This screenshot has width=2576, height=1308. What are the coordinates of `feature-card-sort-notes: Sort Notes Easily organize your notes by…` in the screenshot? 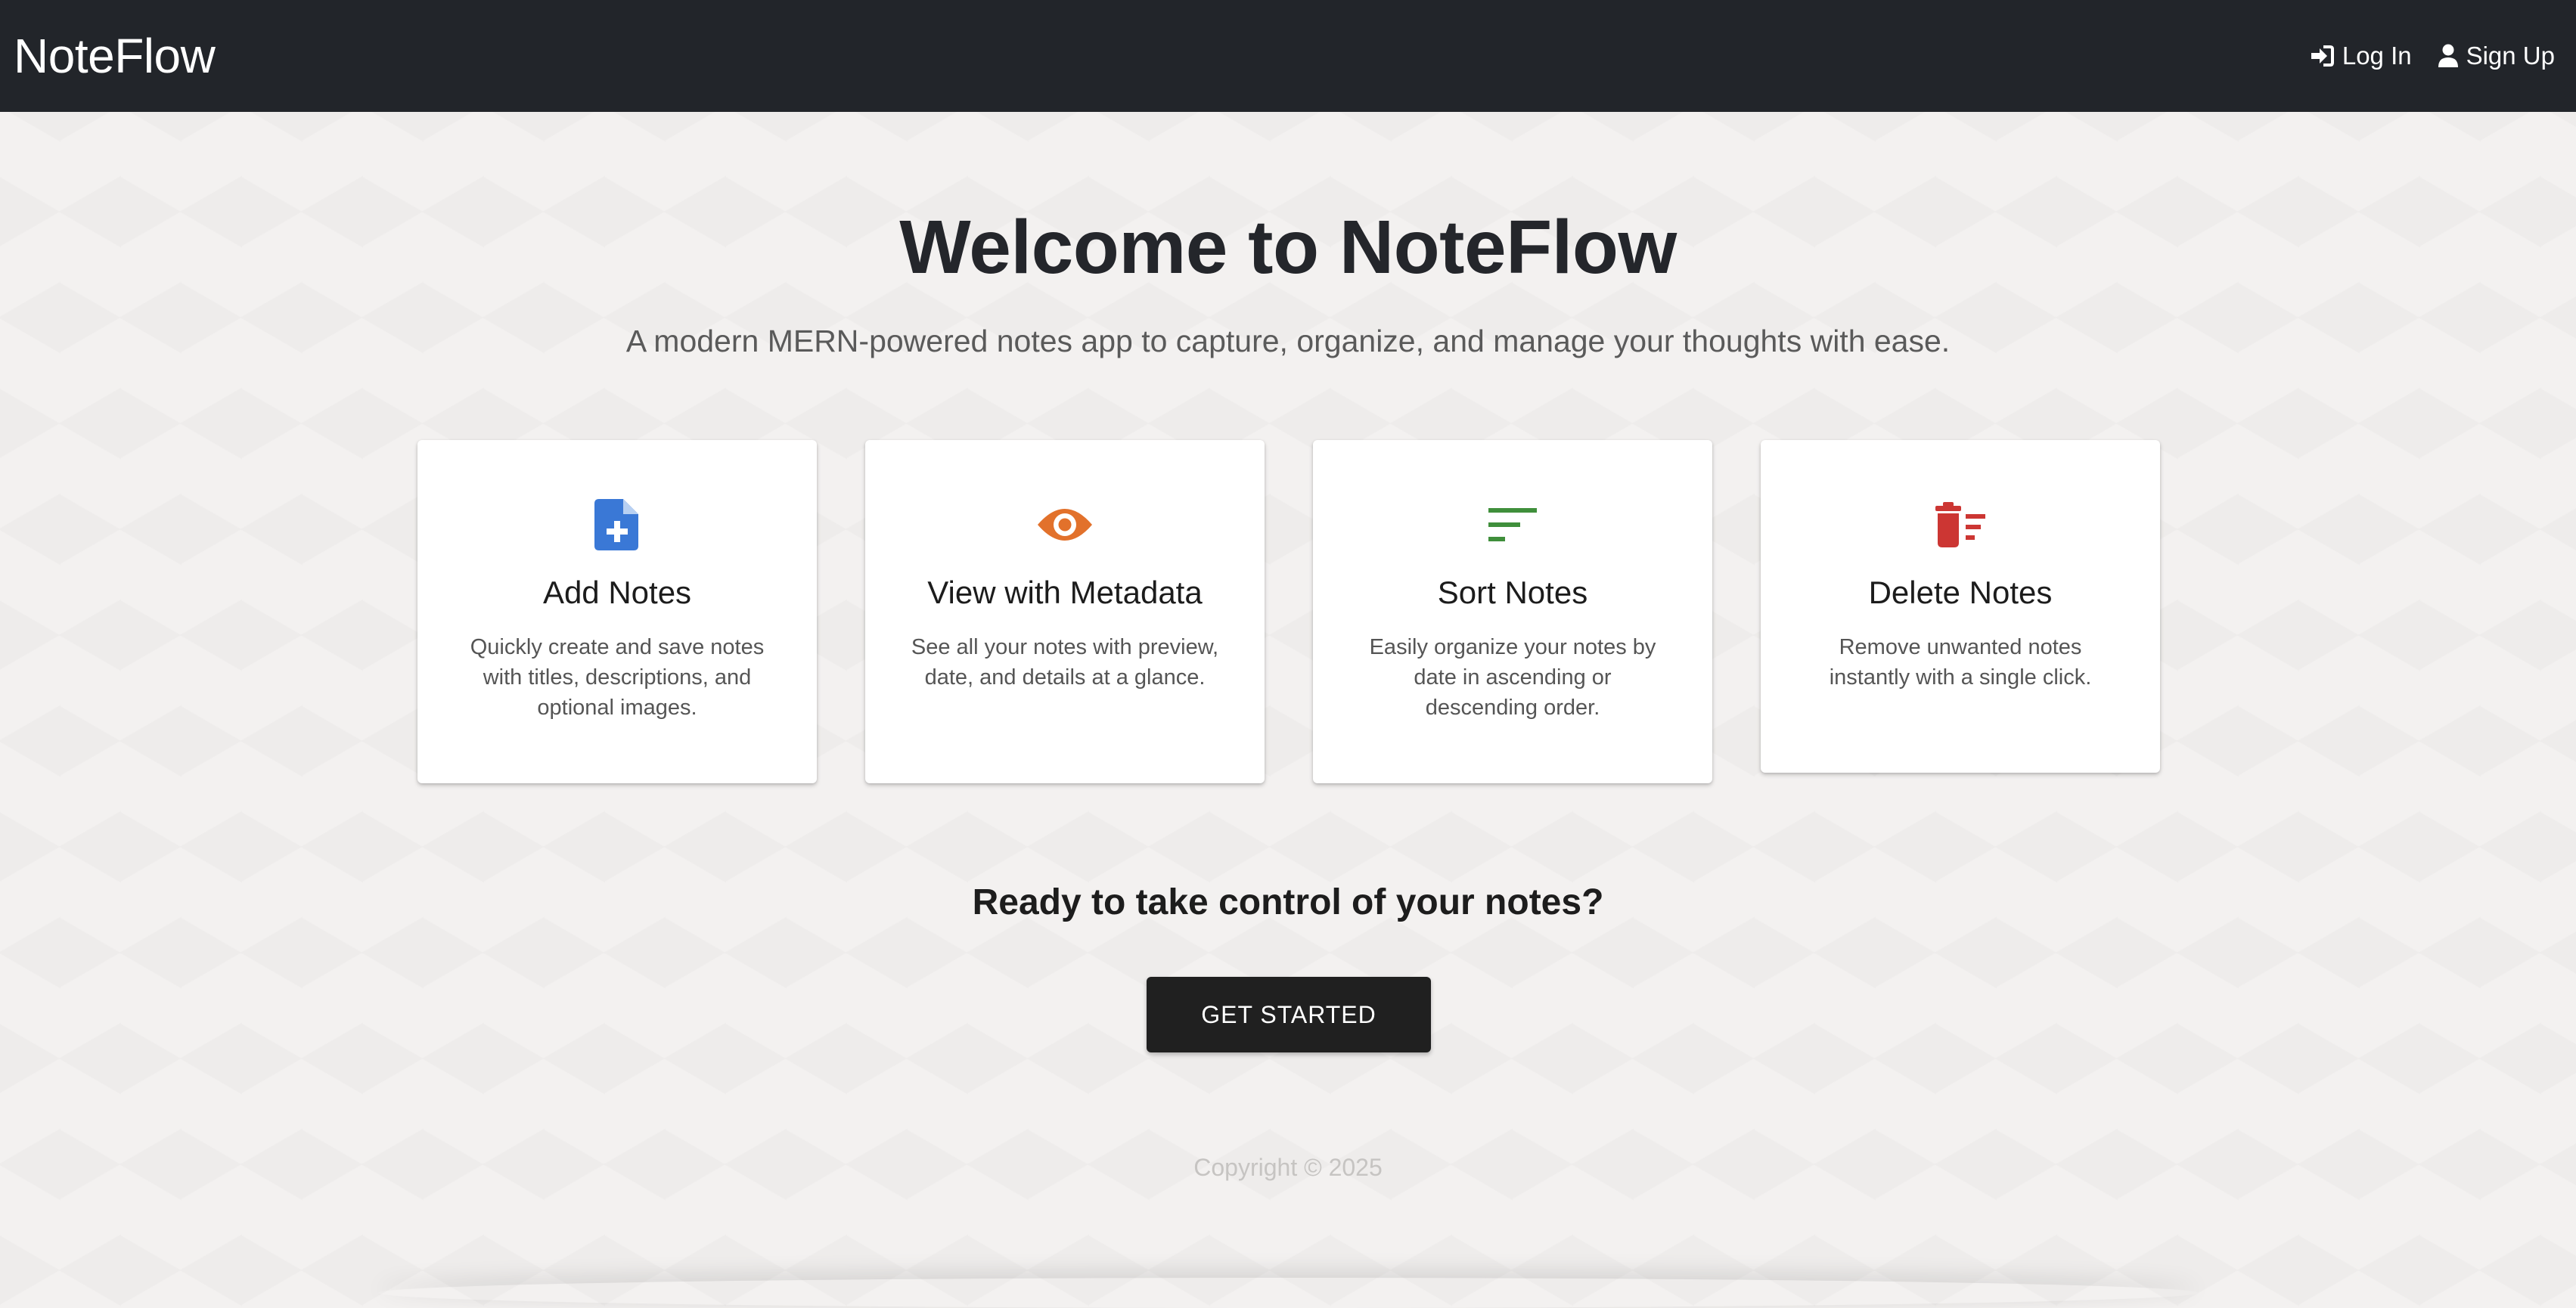 It's located at (1512, 611).